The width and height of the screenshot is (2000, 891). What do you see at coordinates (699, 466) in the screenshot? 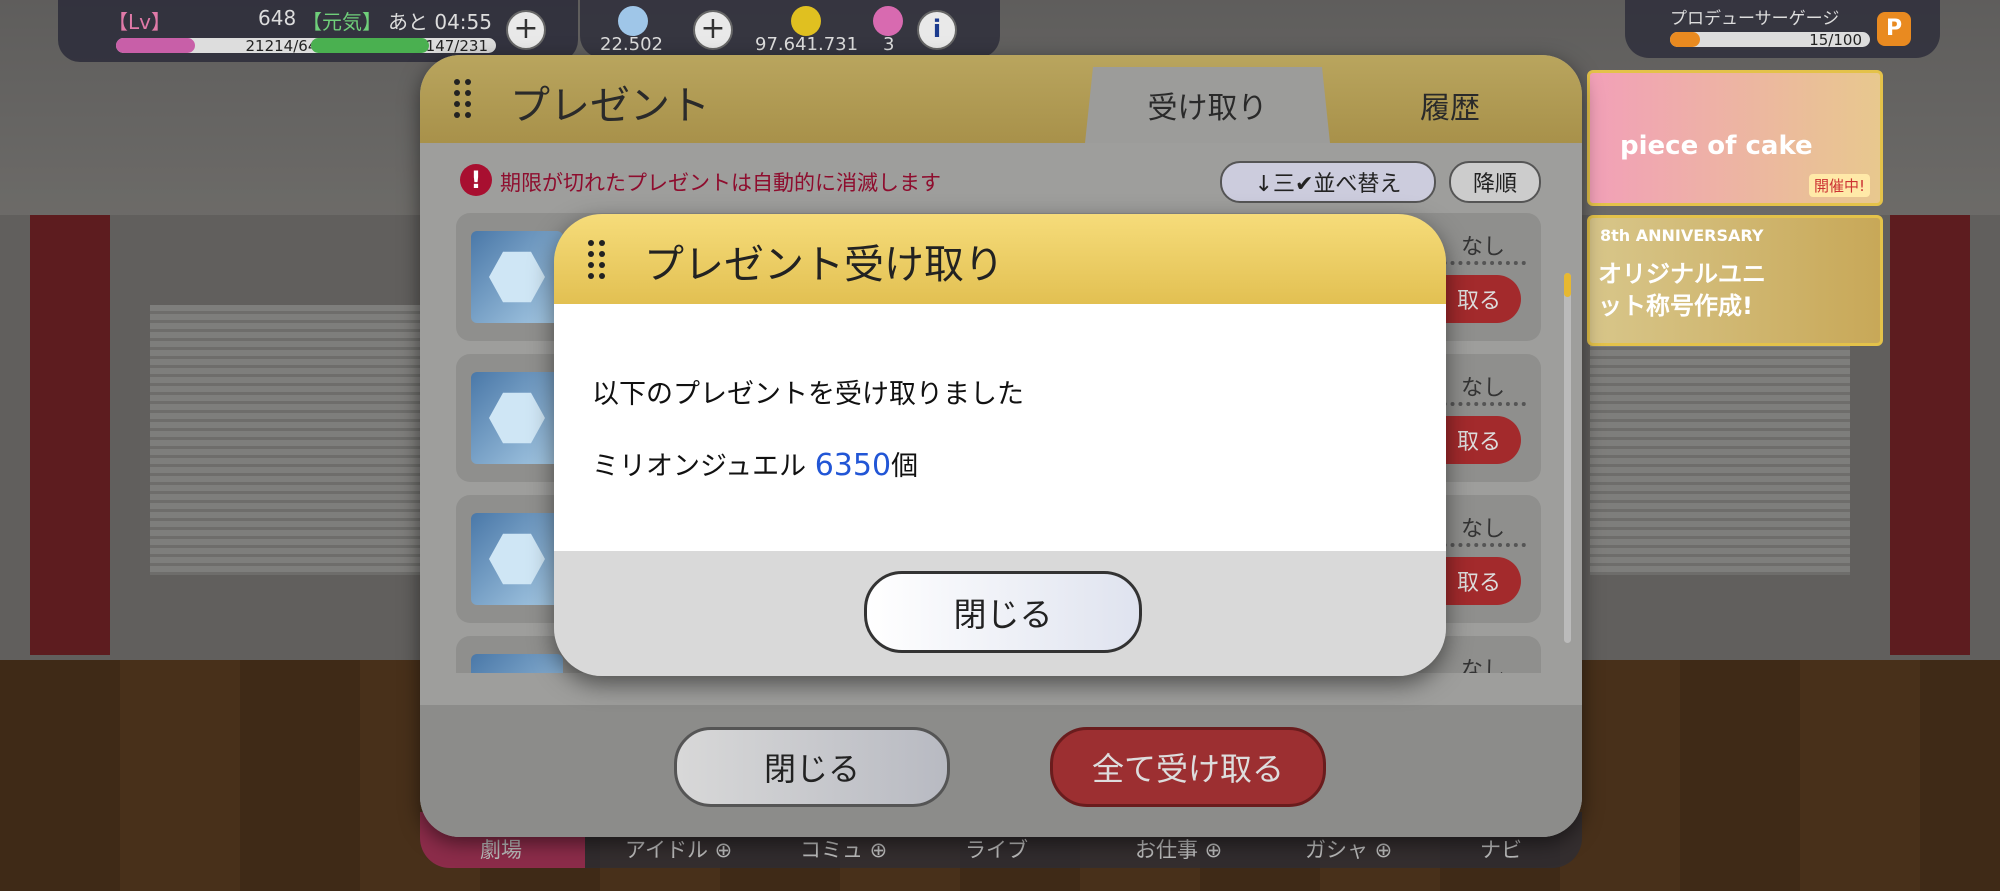
I see `received-item-name: ミリオンジュエル` at bounding box center [699, 466].